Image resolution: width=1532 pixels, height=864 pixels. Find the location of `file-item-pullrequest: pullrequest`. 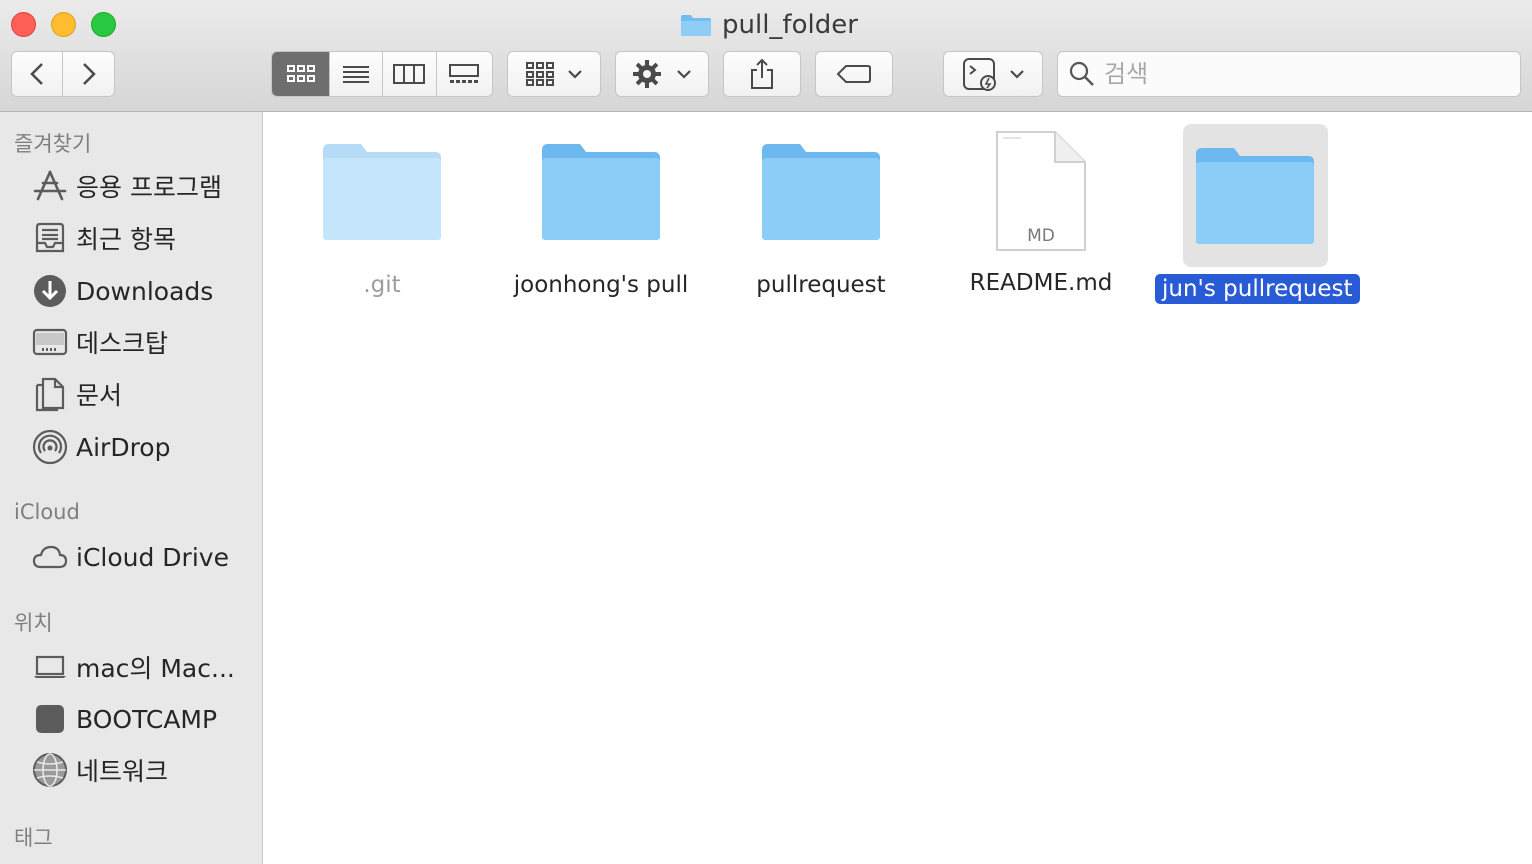

file-item-pullrequest: pullrequest is located at coordinates (821, 220).